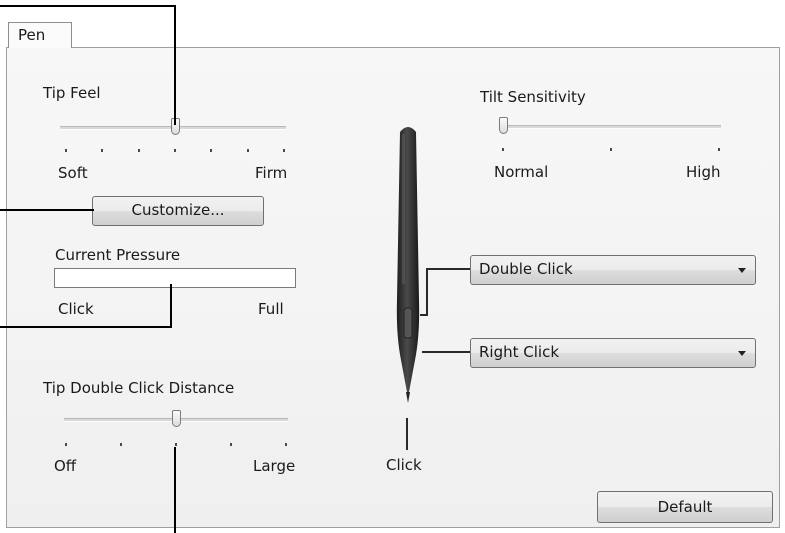 The image size is (785, 533). What do you see at coordinates (503, 125) in the screenshot?
I see `tilt-sensitivity-slider-thumb` at bounding box center [503, 125].